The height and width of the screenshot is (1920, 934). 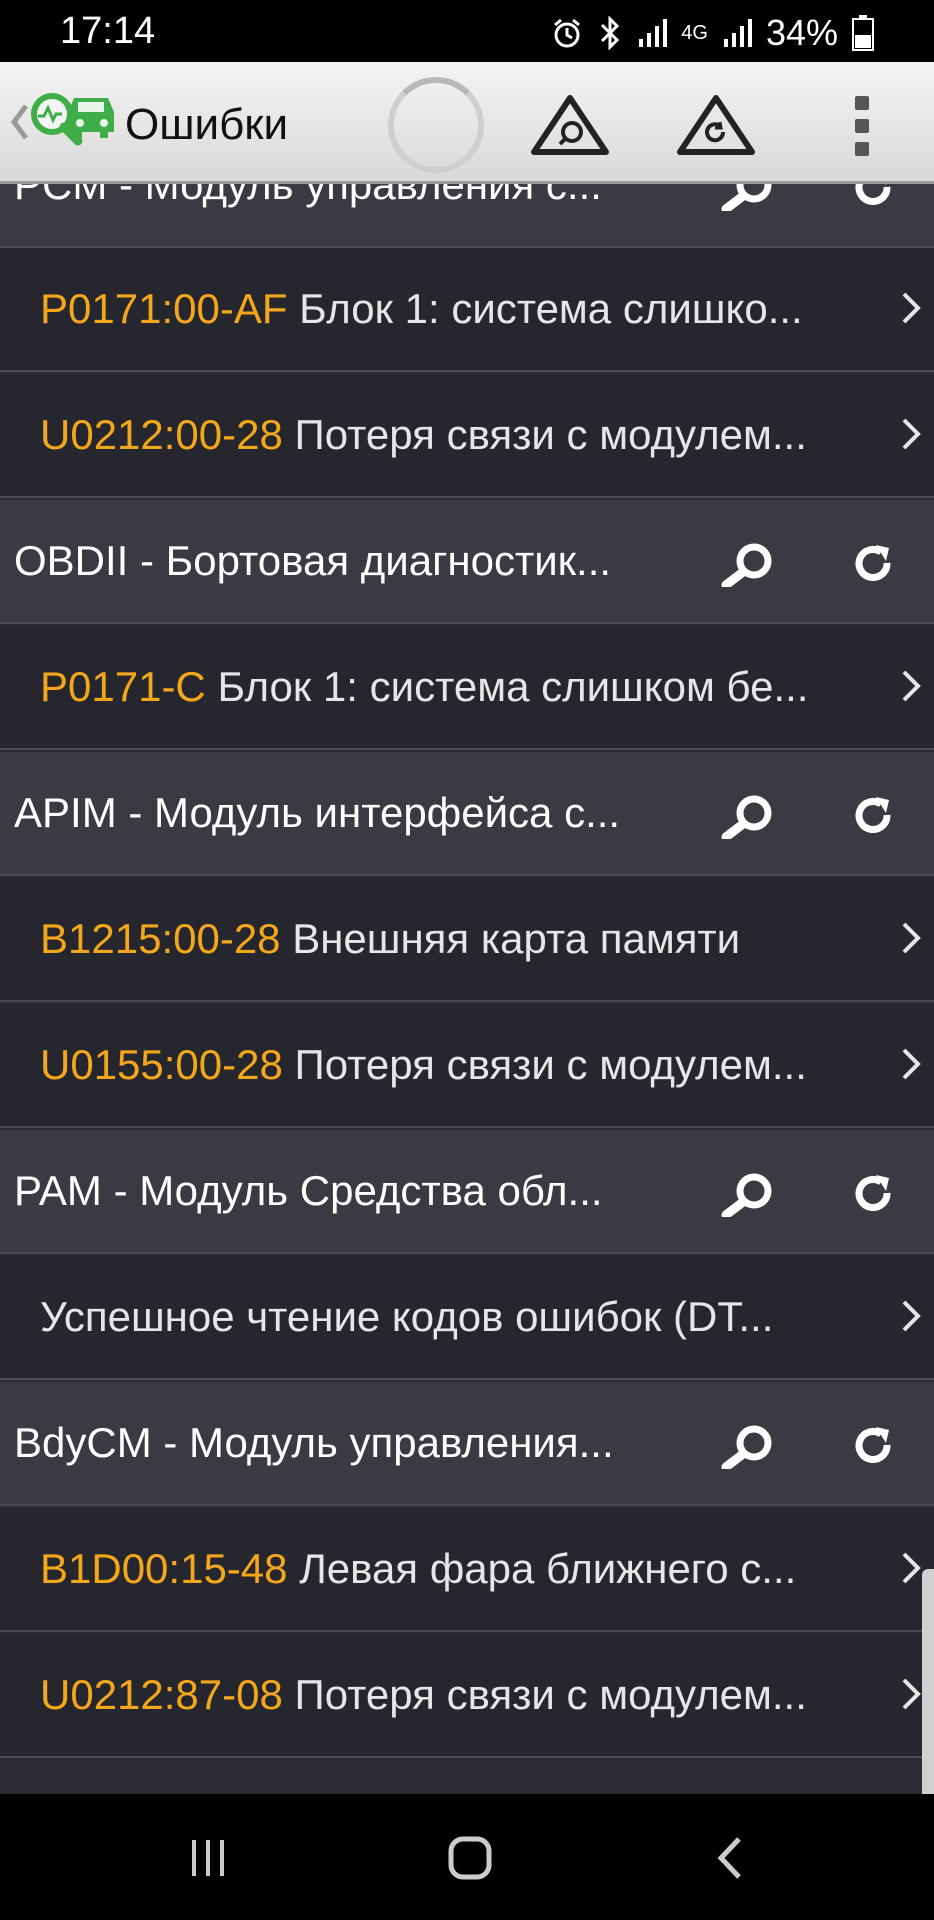 What do you see at coordinates (108, 31) in the screenshot?
I see `status-time: 17:14` at bounding box center [108, 31].